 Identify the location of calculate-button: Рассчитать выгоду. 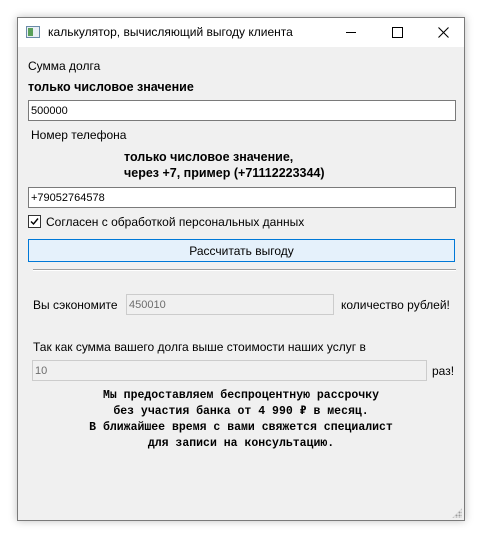
(241, 250).